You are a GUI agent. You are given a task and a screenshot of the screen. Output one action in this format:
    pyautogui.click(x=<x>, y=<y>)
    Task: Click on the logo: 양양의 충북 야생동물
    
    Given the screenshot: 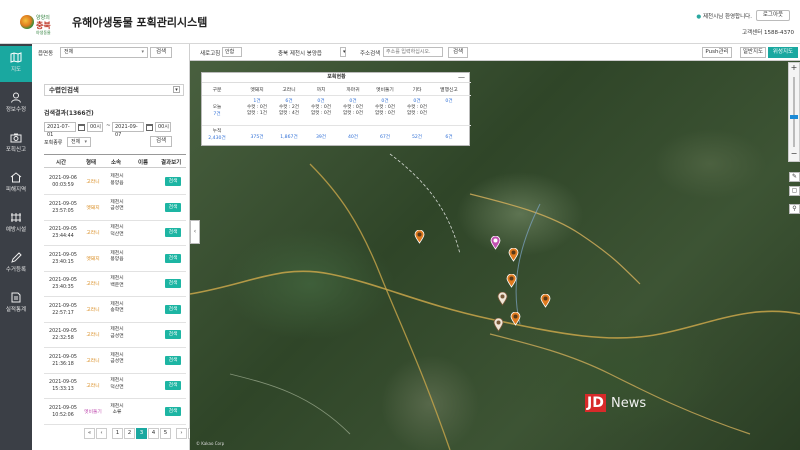 What is the action you would take?
    pyautogui.click(x=40, y=23)
    